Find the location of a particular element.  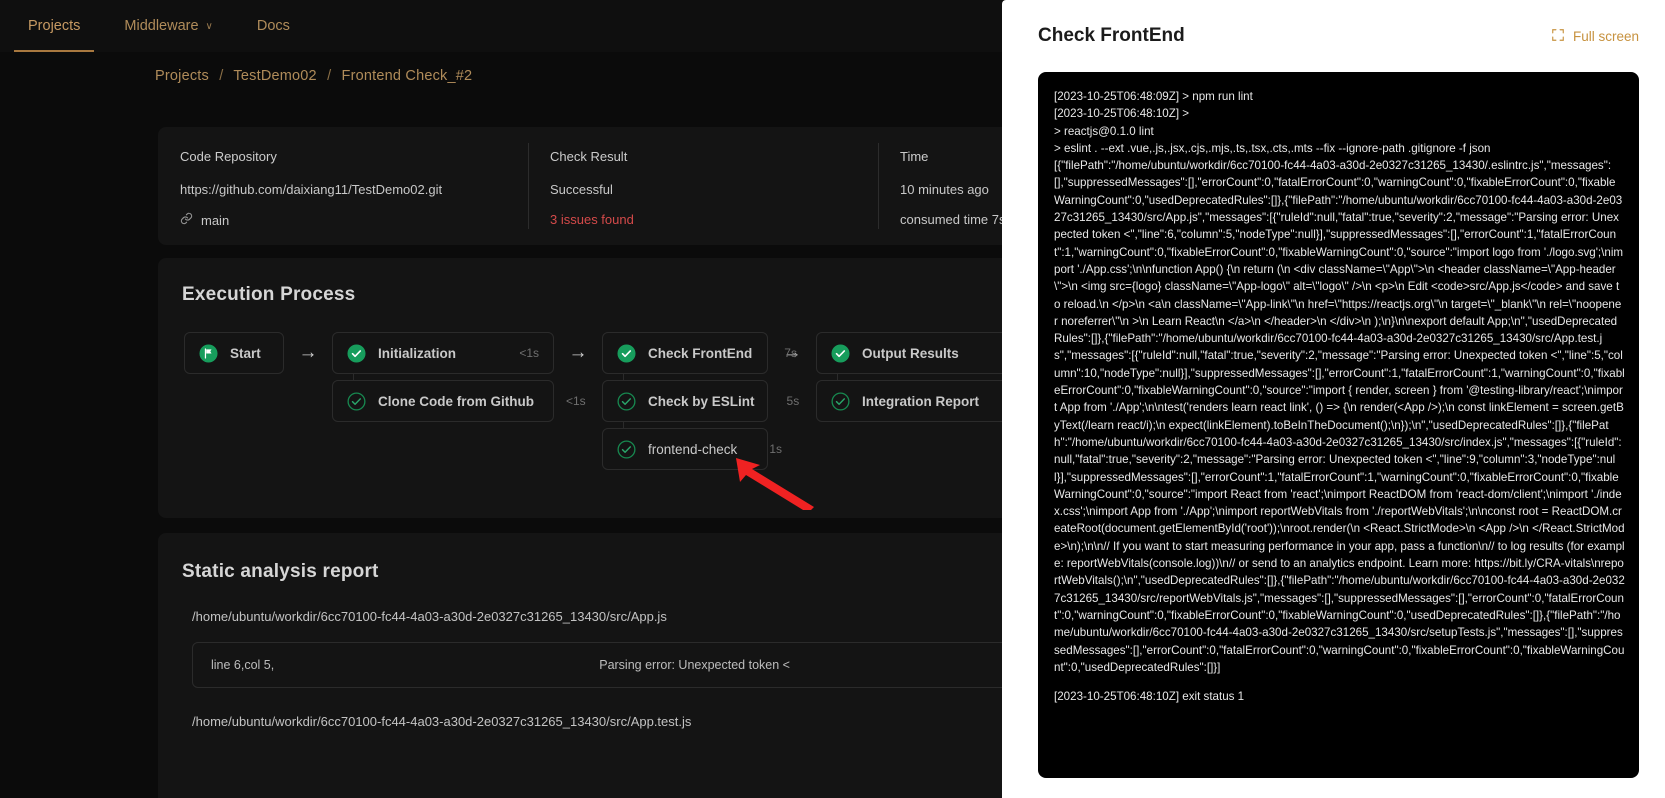

breadcrumb-item-projects: Projects is located at coordinates (182, 76).